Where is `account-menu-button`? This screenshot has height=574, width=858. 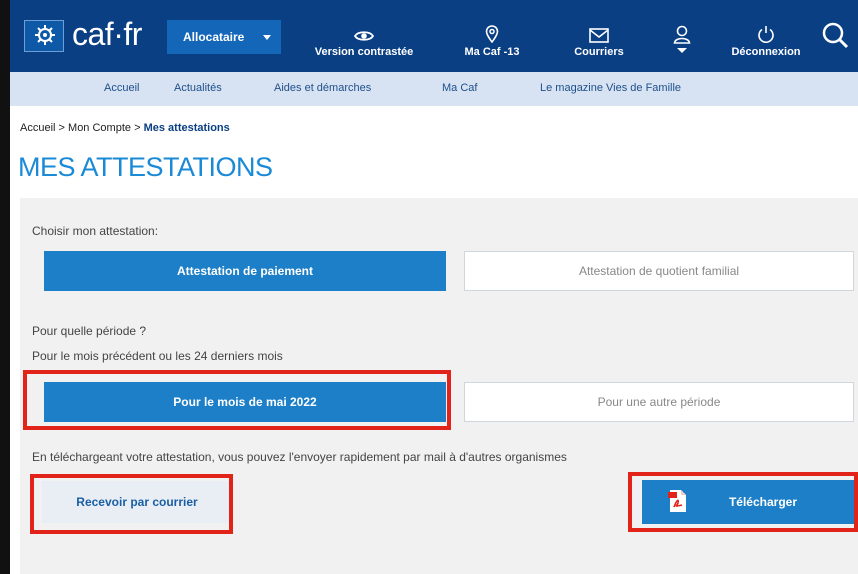 account-menu-button is located at coordinates (682, 37).